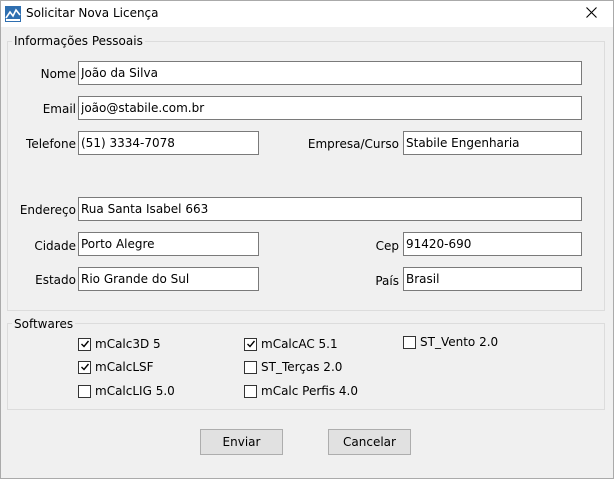 The height and width of the screenshot is (479, 614). What do you see at coordinates (492, 279) in the screenshot?
I see `pais-field` at bounding box center [492, 279].